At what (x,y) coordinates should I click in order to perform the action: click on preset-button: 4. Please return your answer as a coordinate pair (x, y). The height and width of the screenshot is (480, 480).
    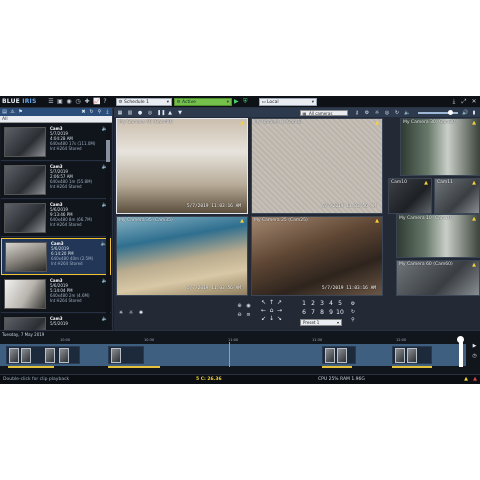
    Looking at the image, I should click on (331, 304).